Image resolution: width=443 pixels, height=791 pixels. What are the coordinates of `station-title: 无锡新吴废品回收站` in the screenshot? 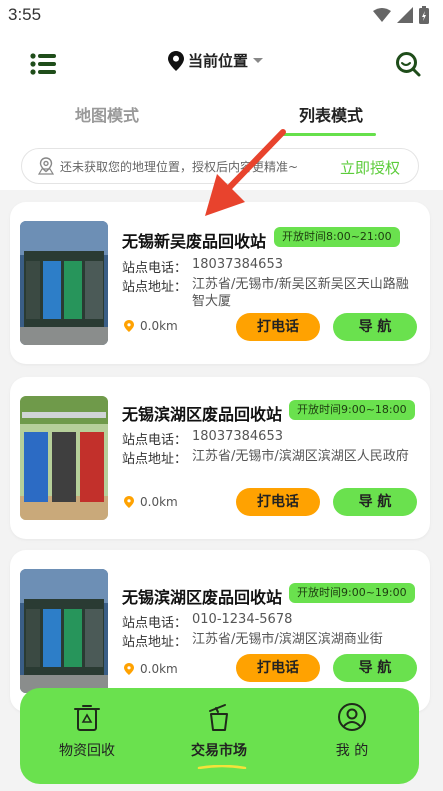 It's located at (194, 241).